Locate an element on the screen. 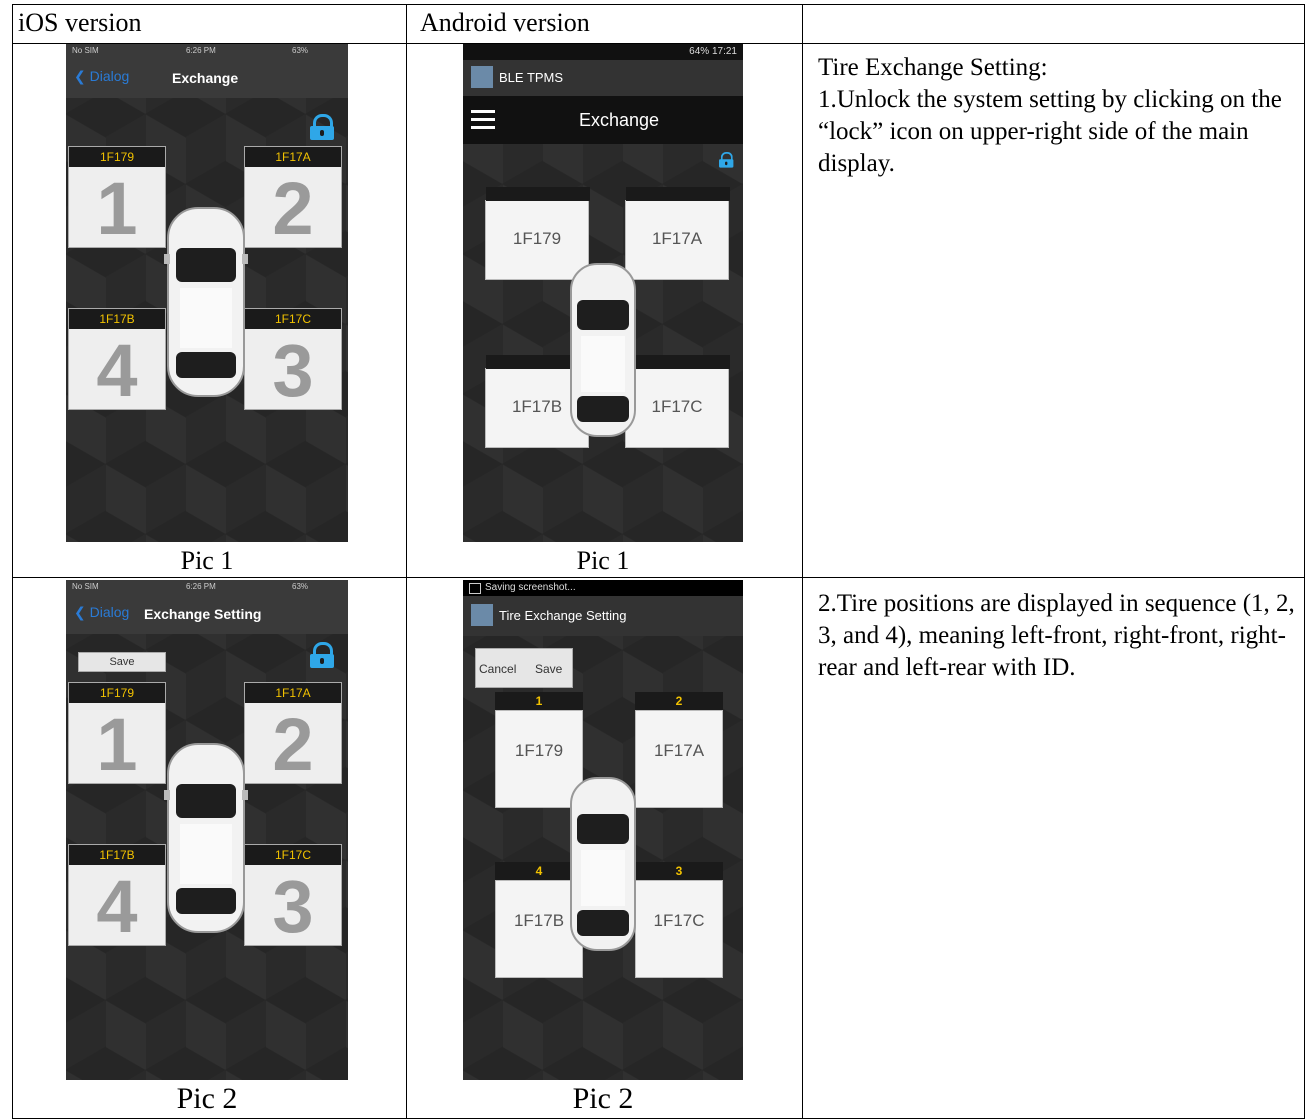 The width and height of the screenshot is (1307, 1120). cancel-button: Cancel is located at coordinates (497, 669).